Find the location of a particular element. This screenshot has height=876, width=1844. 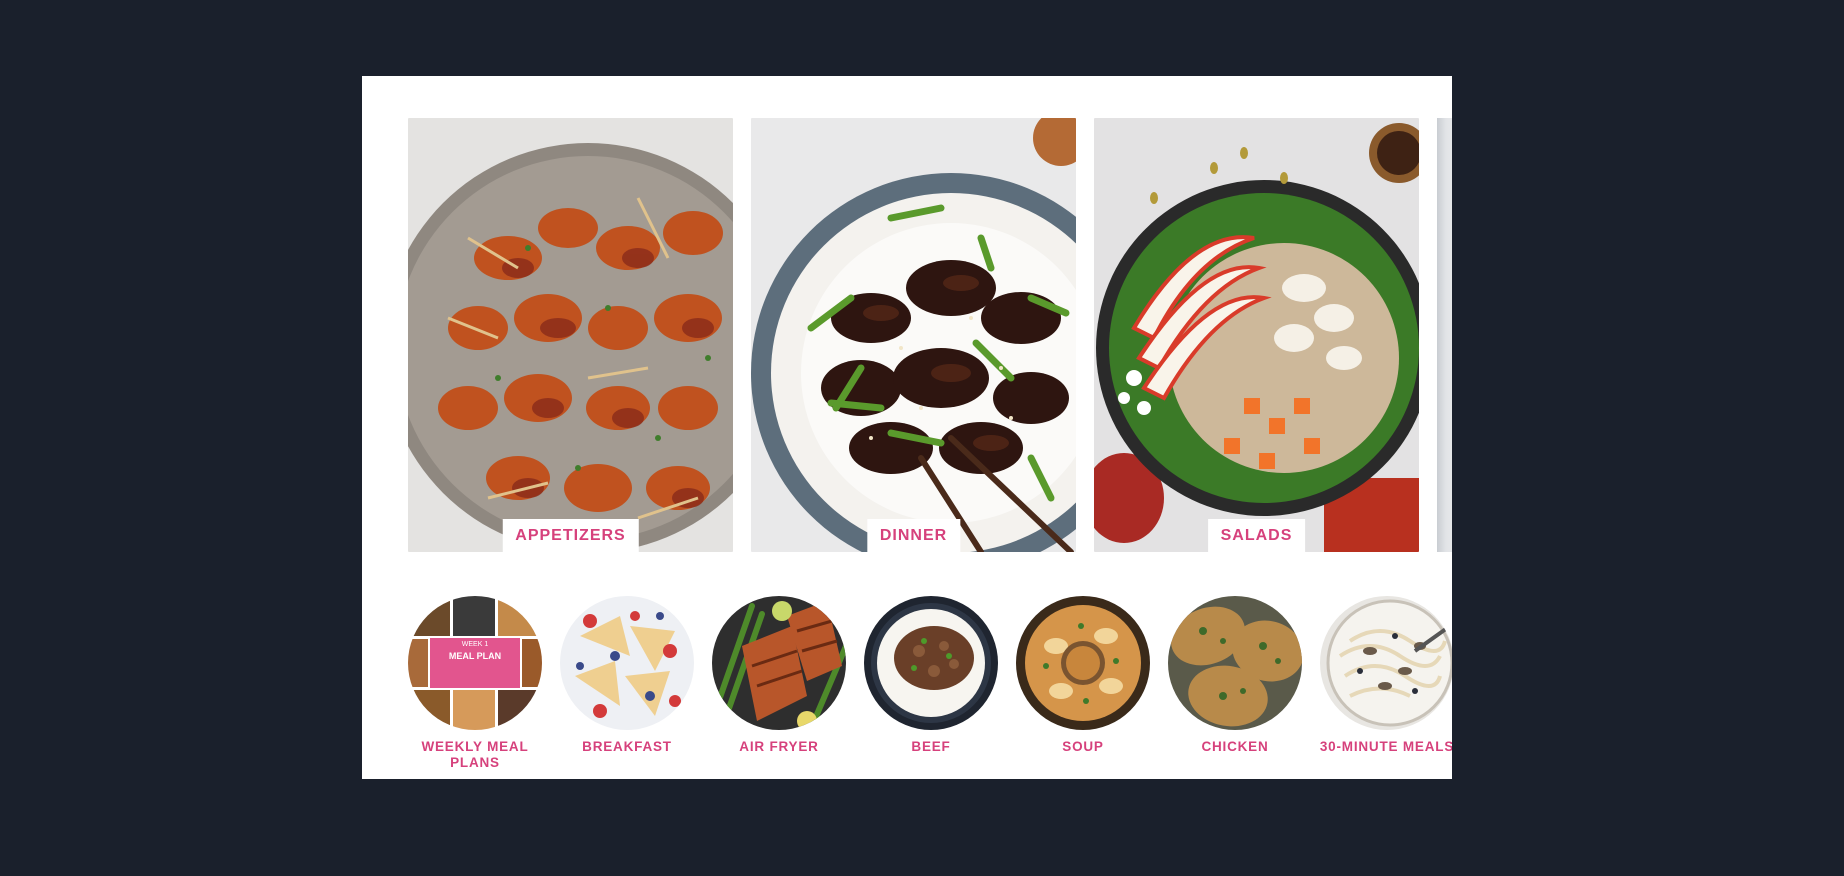

category-card-salads: SALADS is located at coordinates (1256, 335).